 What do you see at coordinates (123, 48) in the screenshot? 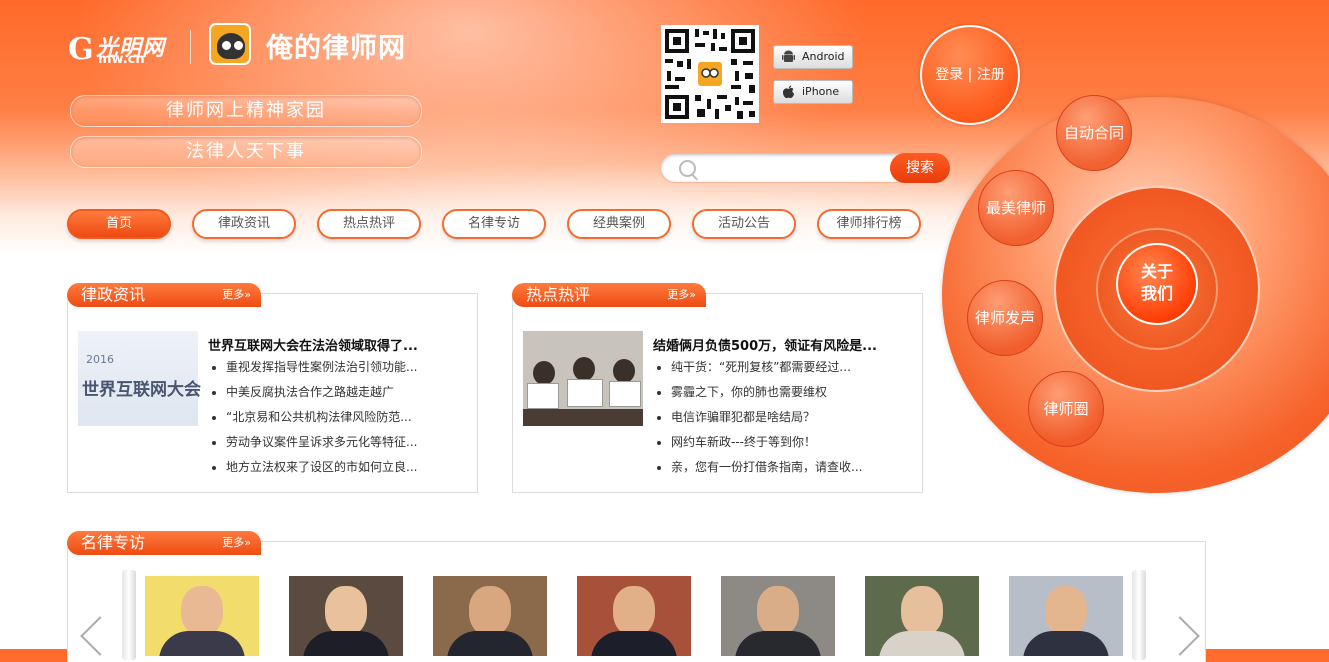
I see `gmw-logo: G 光明网 mw.cn` at bounding box center [123, 48].